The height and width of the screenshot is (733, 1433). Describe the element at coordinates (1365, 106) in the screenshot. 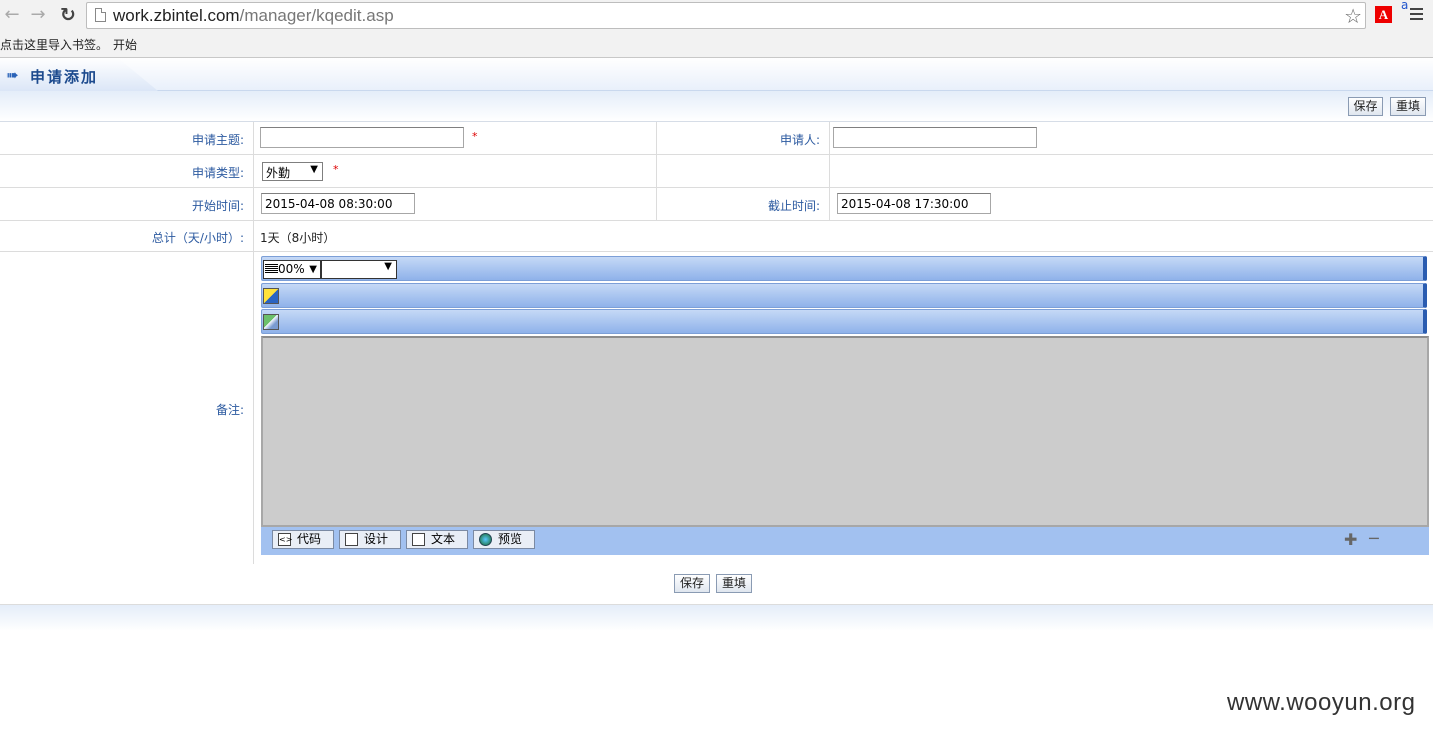

I see `save-button-top: 保存` at that location.